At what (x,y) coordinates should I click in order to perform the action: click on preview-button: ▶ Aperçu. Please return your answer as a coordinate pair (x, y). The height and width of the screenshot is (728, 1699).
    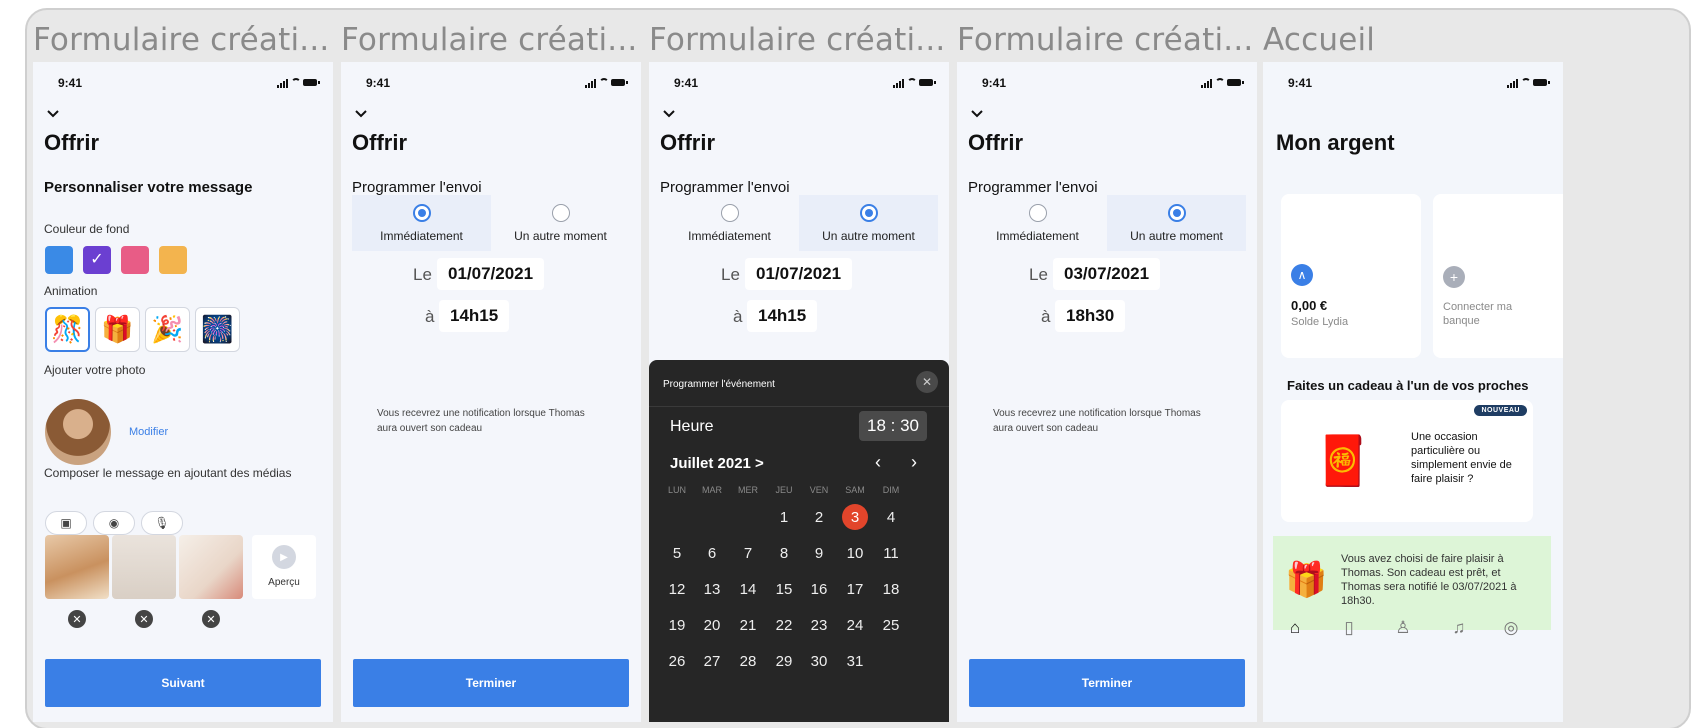
    Looking at the image, I should click on (284, 567).